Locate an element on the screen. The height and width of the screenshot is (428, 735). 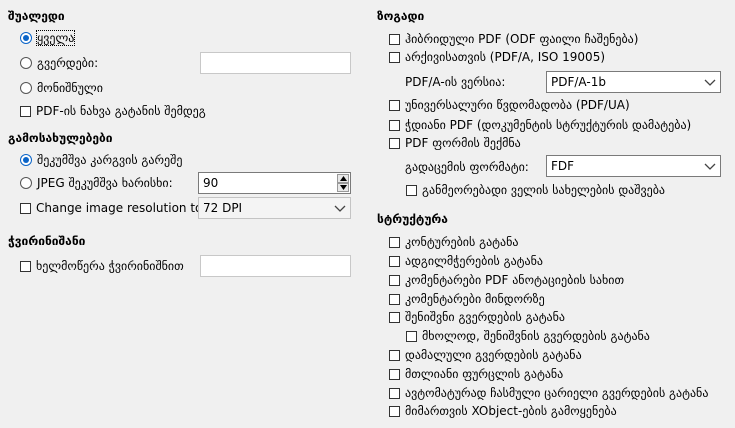
archive-checkbox: არქივისათვის (PDF/A, ISO 19005) is located at coordinates (497, 57).